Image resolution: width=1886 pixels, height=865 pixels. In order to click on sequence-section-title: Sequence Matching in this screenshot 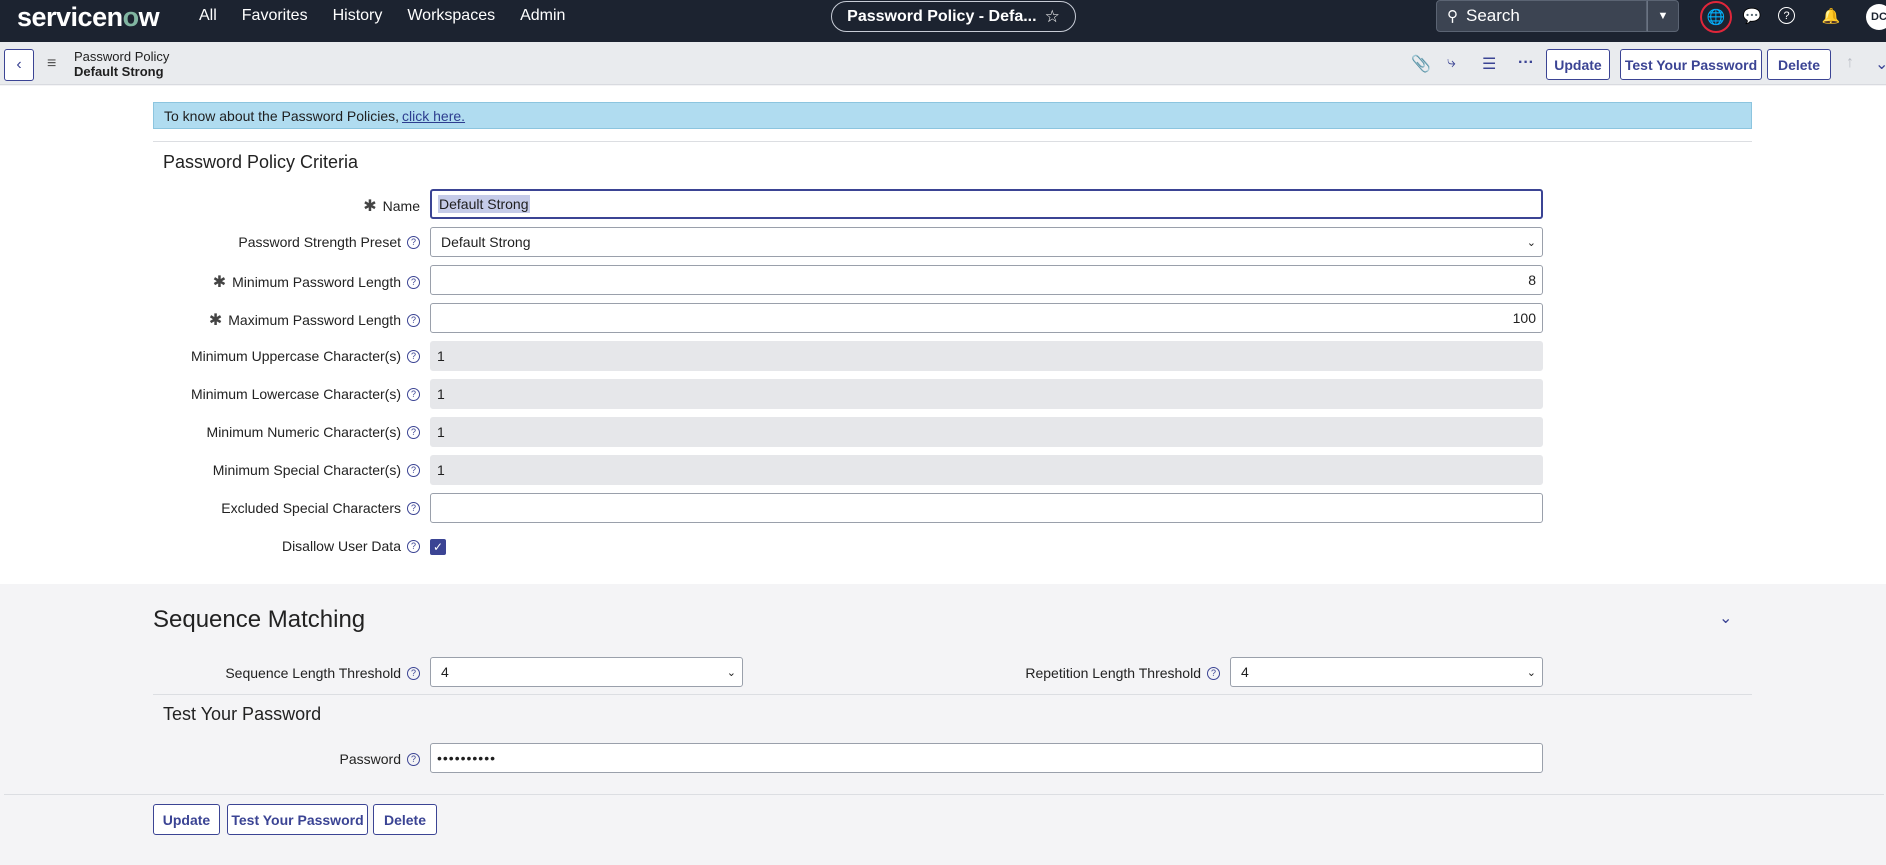, I will do `click(259, 619)`.